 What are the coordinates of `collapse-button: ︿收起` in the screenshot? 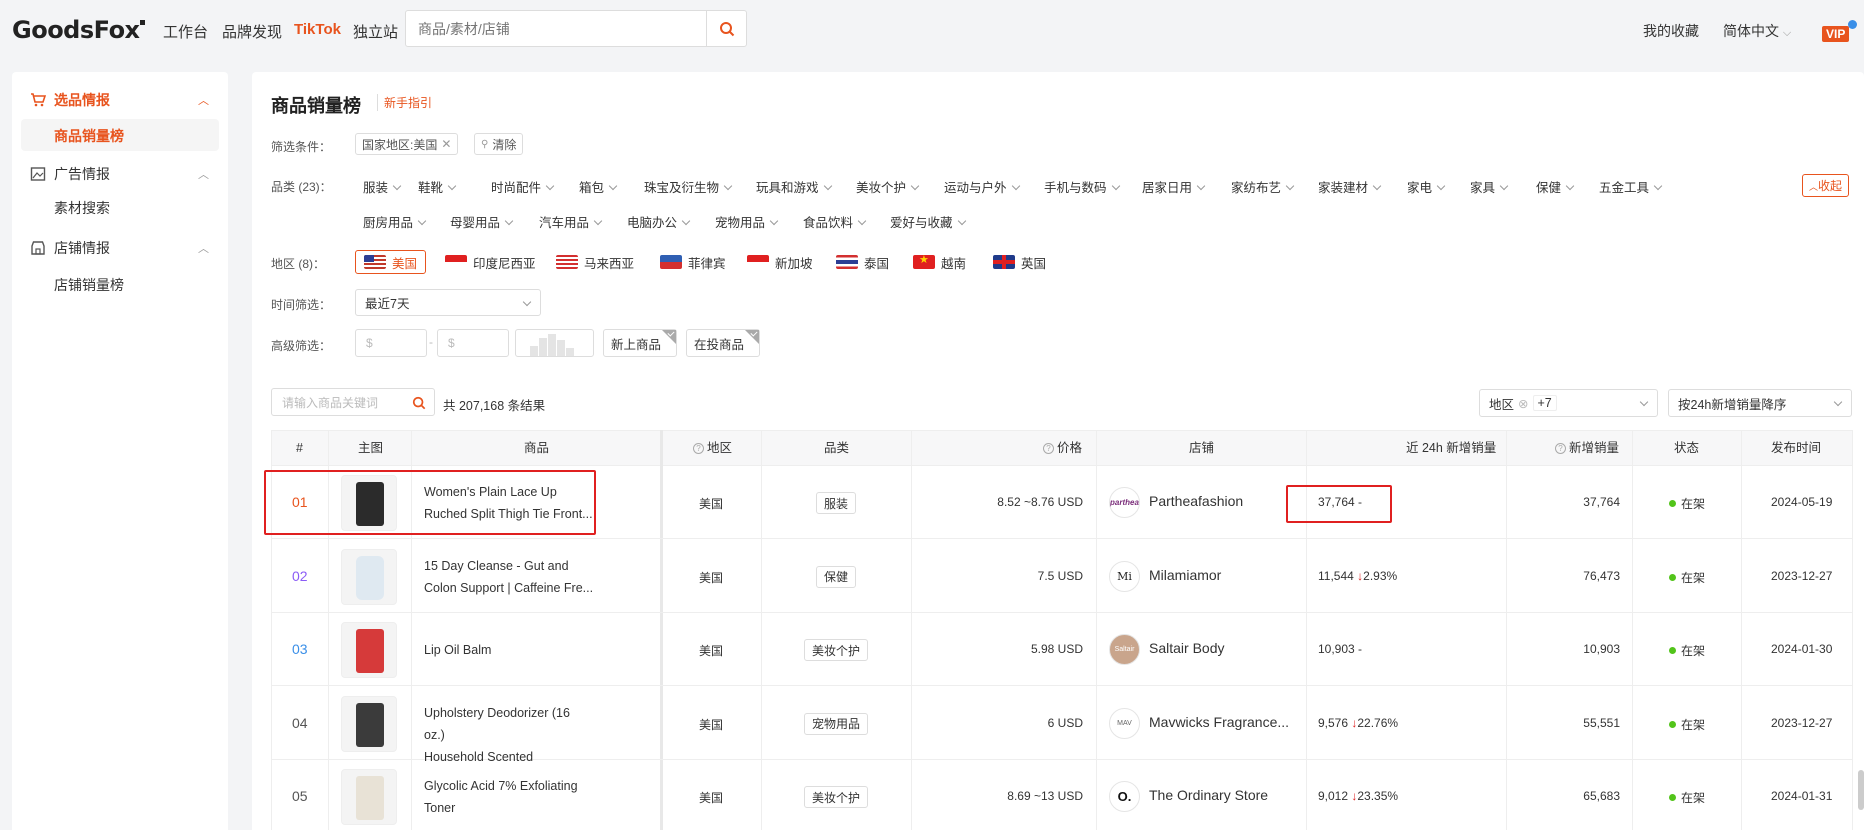 It's located at (1826, 185).